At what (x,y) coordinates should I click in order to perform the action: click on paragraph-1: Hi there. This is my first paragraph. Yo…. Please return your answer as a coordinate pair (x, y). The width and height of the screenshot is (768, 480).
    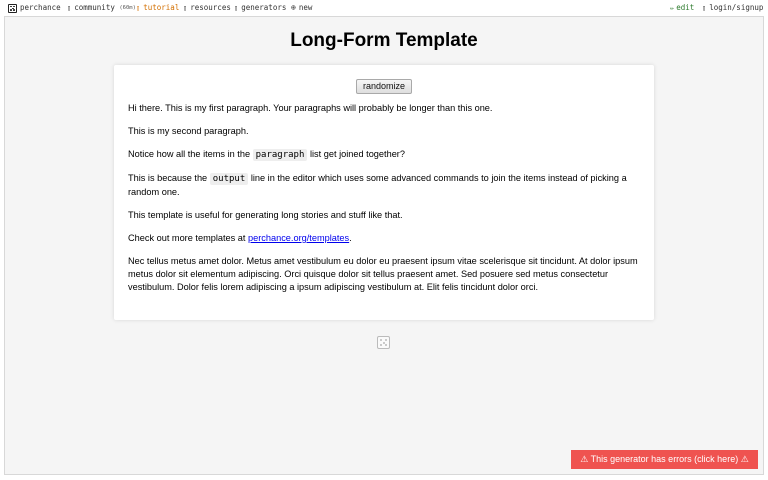
    Looking at the image, I should click on (310, 108).